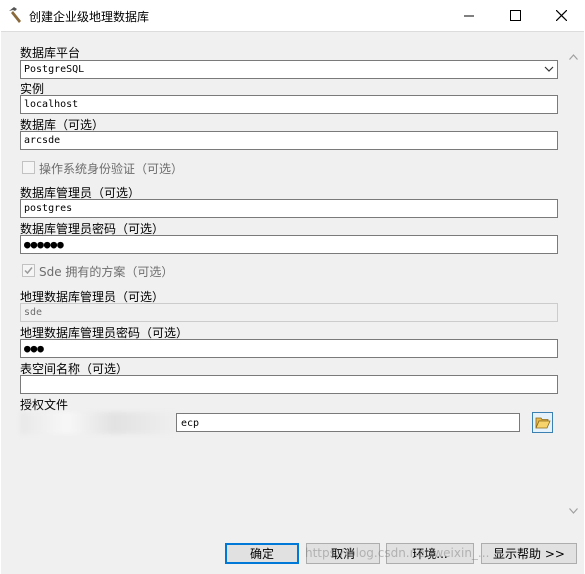  Describe the element at coordinates (292, 15) in the screenshot. I see `title-bar: 创建企业级地理数据库` at that location.